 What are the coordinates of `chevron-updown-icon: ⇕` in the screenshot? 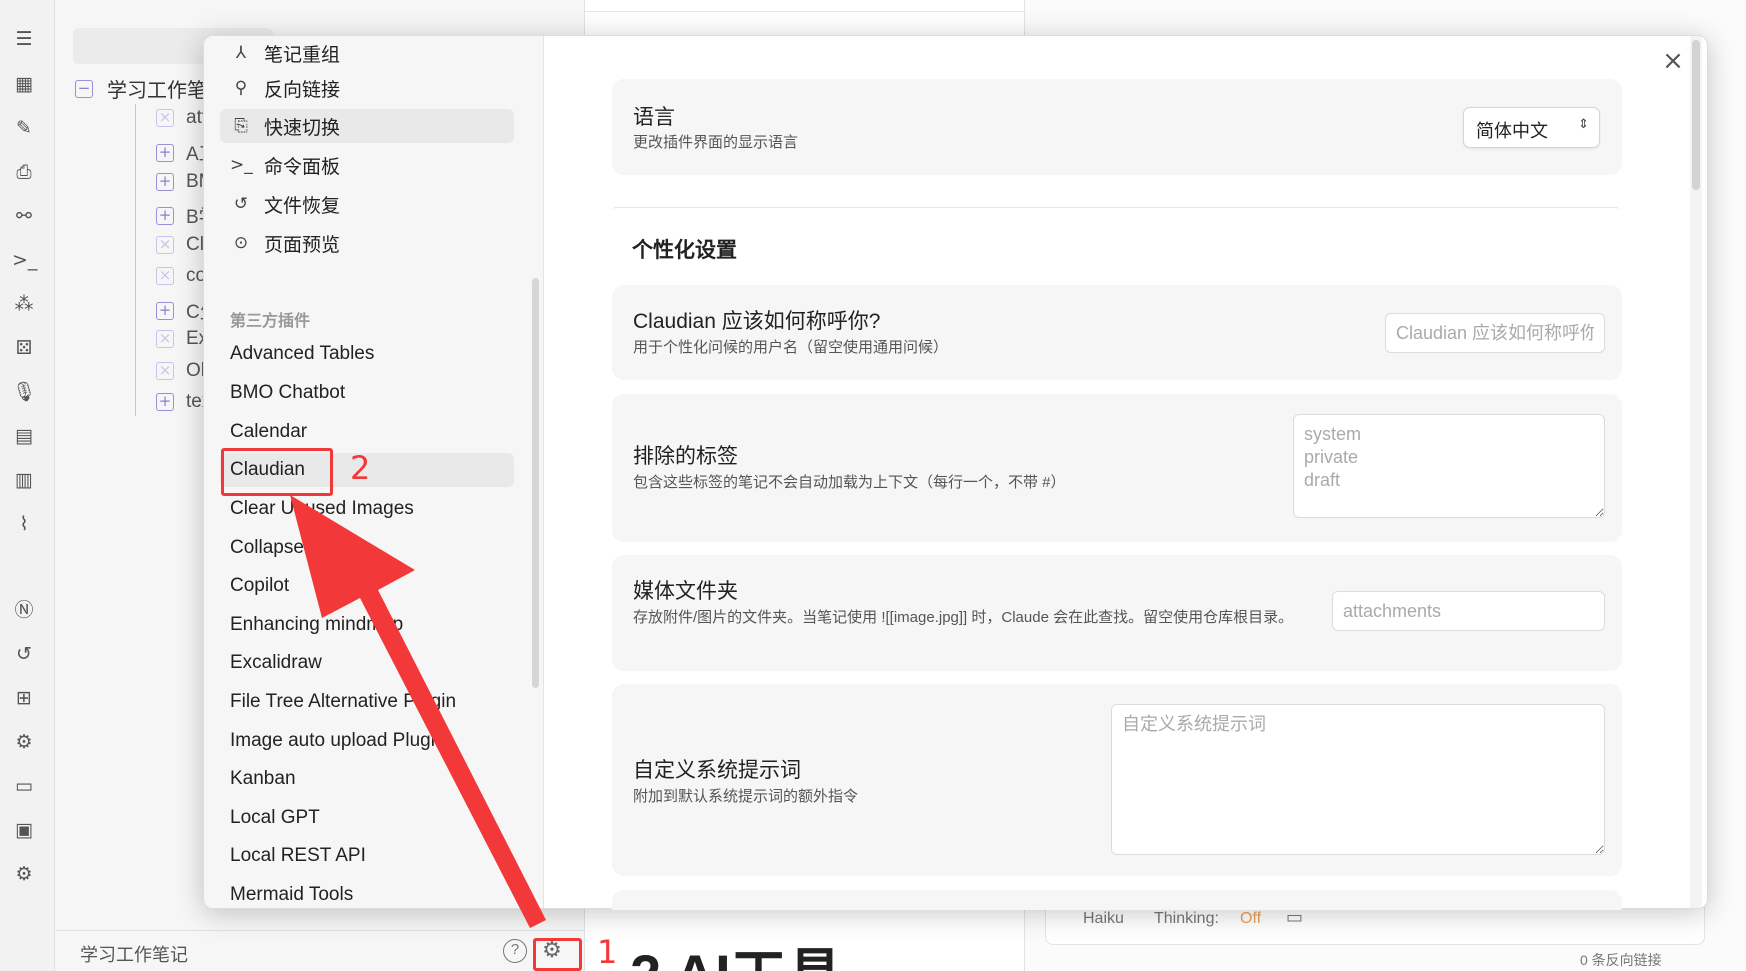 It's located at (1583, 124).